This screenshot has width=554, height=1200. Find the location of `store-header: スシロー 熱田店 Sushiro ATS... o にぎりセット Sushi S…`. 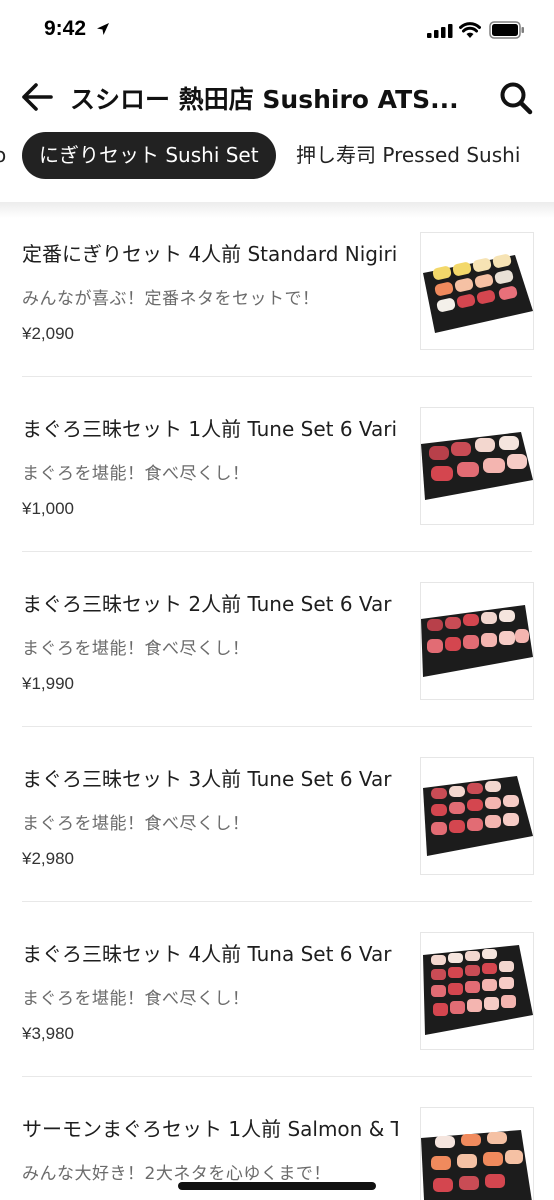

store-header: スシロー 熱田店 Sushiro ATS... o にぎりセット Sushi S… is located at coordinates (277, 131).